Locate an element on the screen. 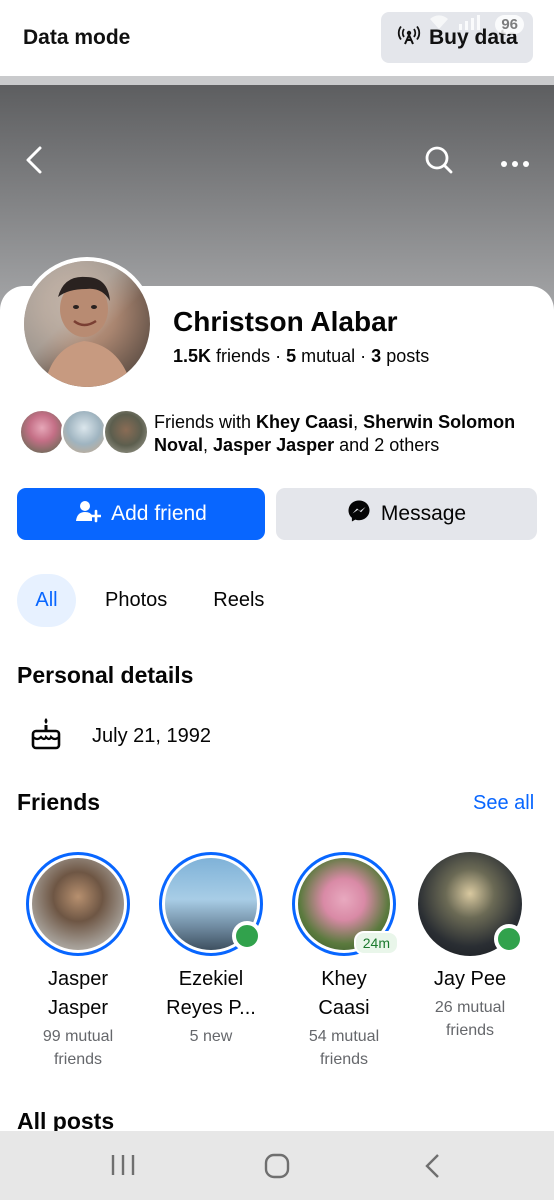 Image resolution: width=554 pixels, height=1200 pixels. friend-mutual-count: 26 mutual friends is located at coordinates (470, 1019).